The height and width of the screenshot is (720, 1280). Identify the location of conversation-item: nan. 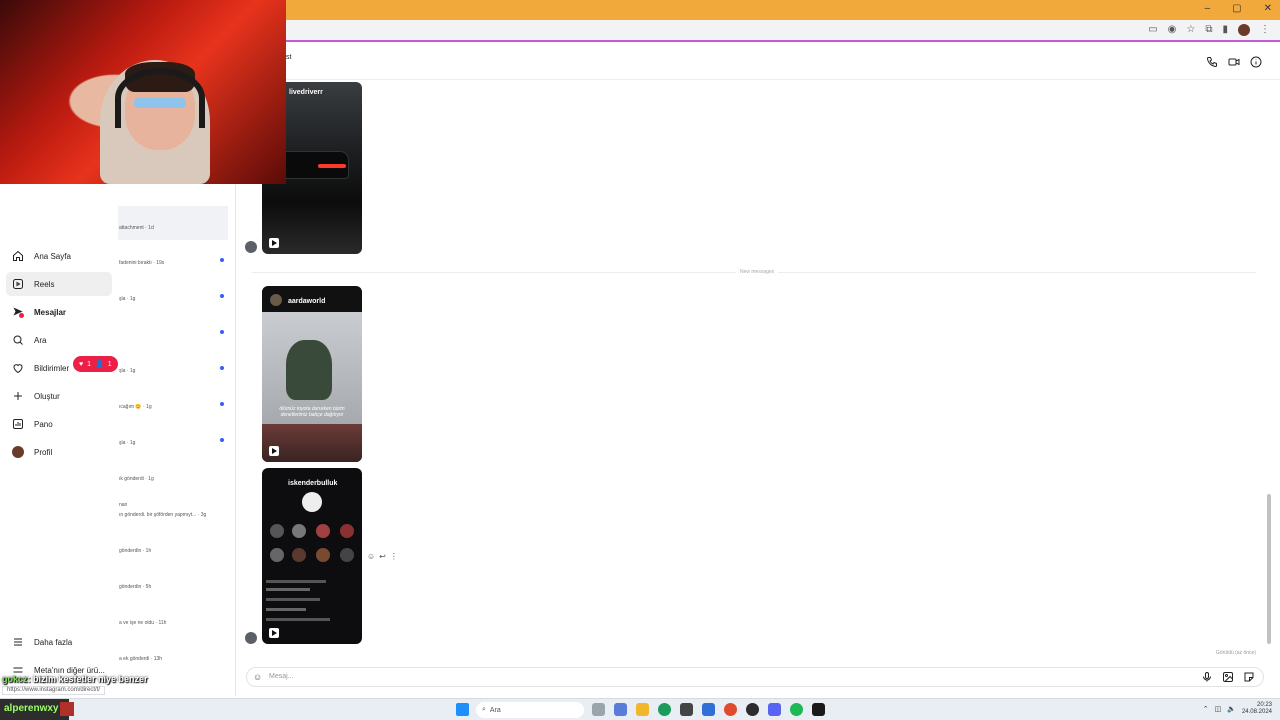
(173, 505).